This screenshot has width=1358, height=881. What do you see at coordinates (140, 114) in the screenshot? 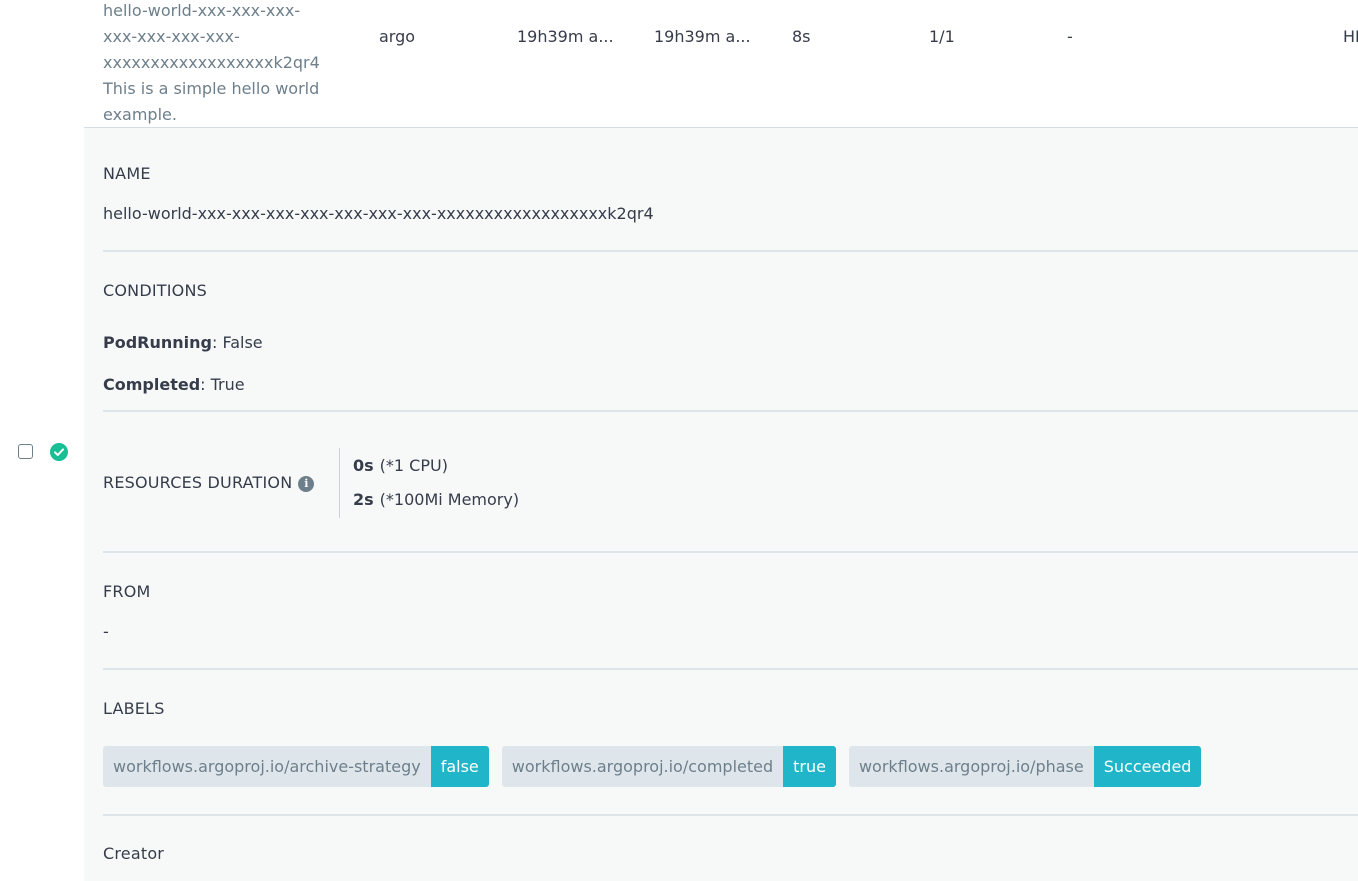
I see `workflow-description-line: example.` at bounding box center [140, 114].